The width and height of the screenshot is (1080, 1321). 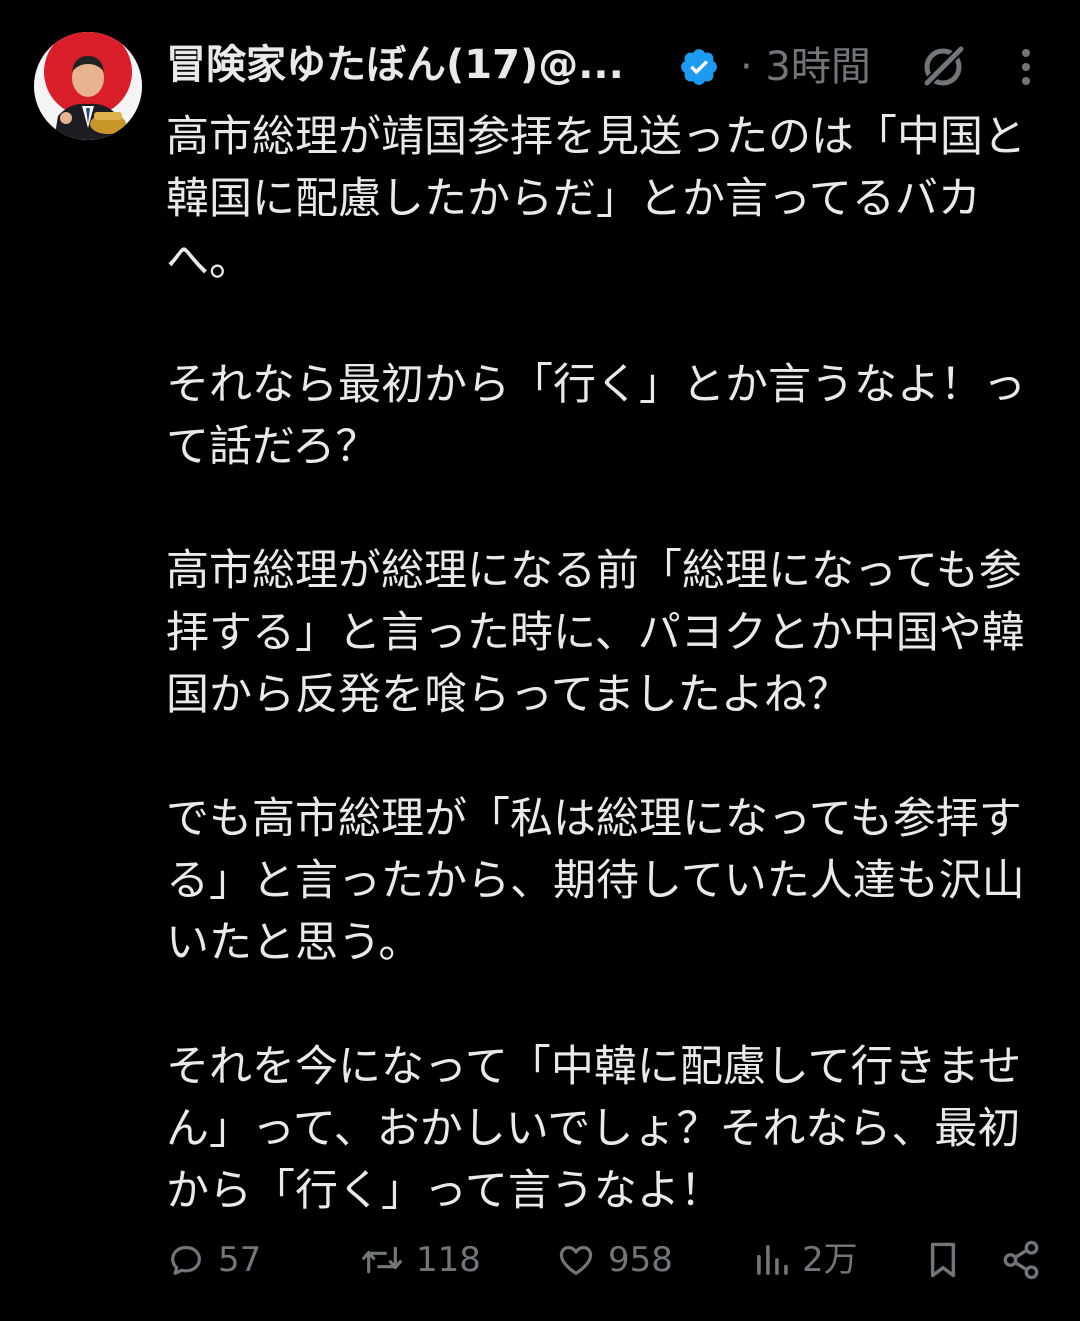 I want to click on views-button: 2万, so click(x=806, y=1260).